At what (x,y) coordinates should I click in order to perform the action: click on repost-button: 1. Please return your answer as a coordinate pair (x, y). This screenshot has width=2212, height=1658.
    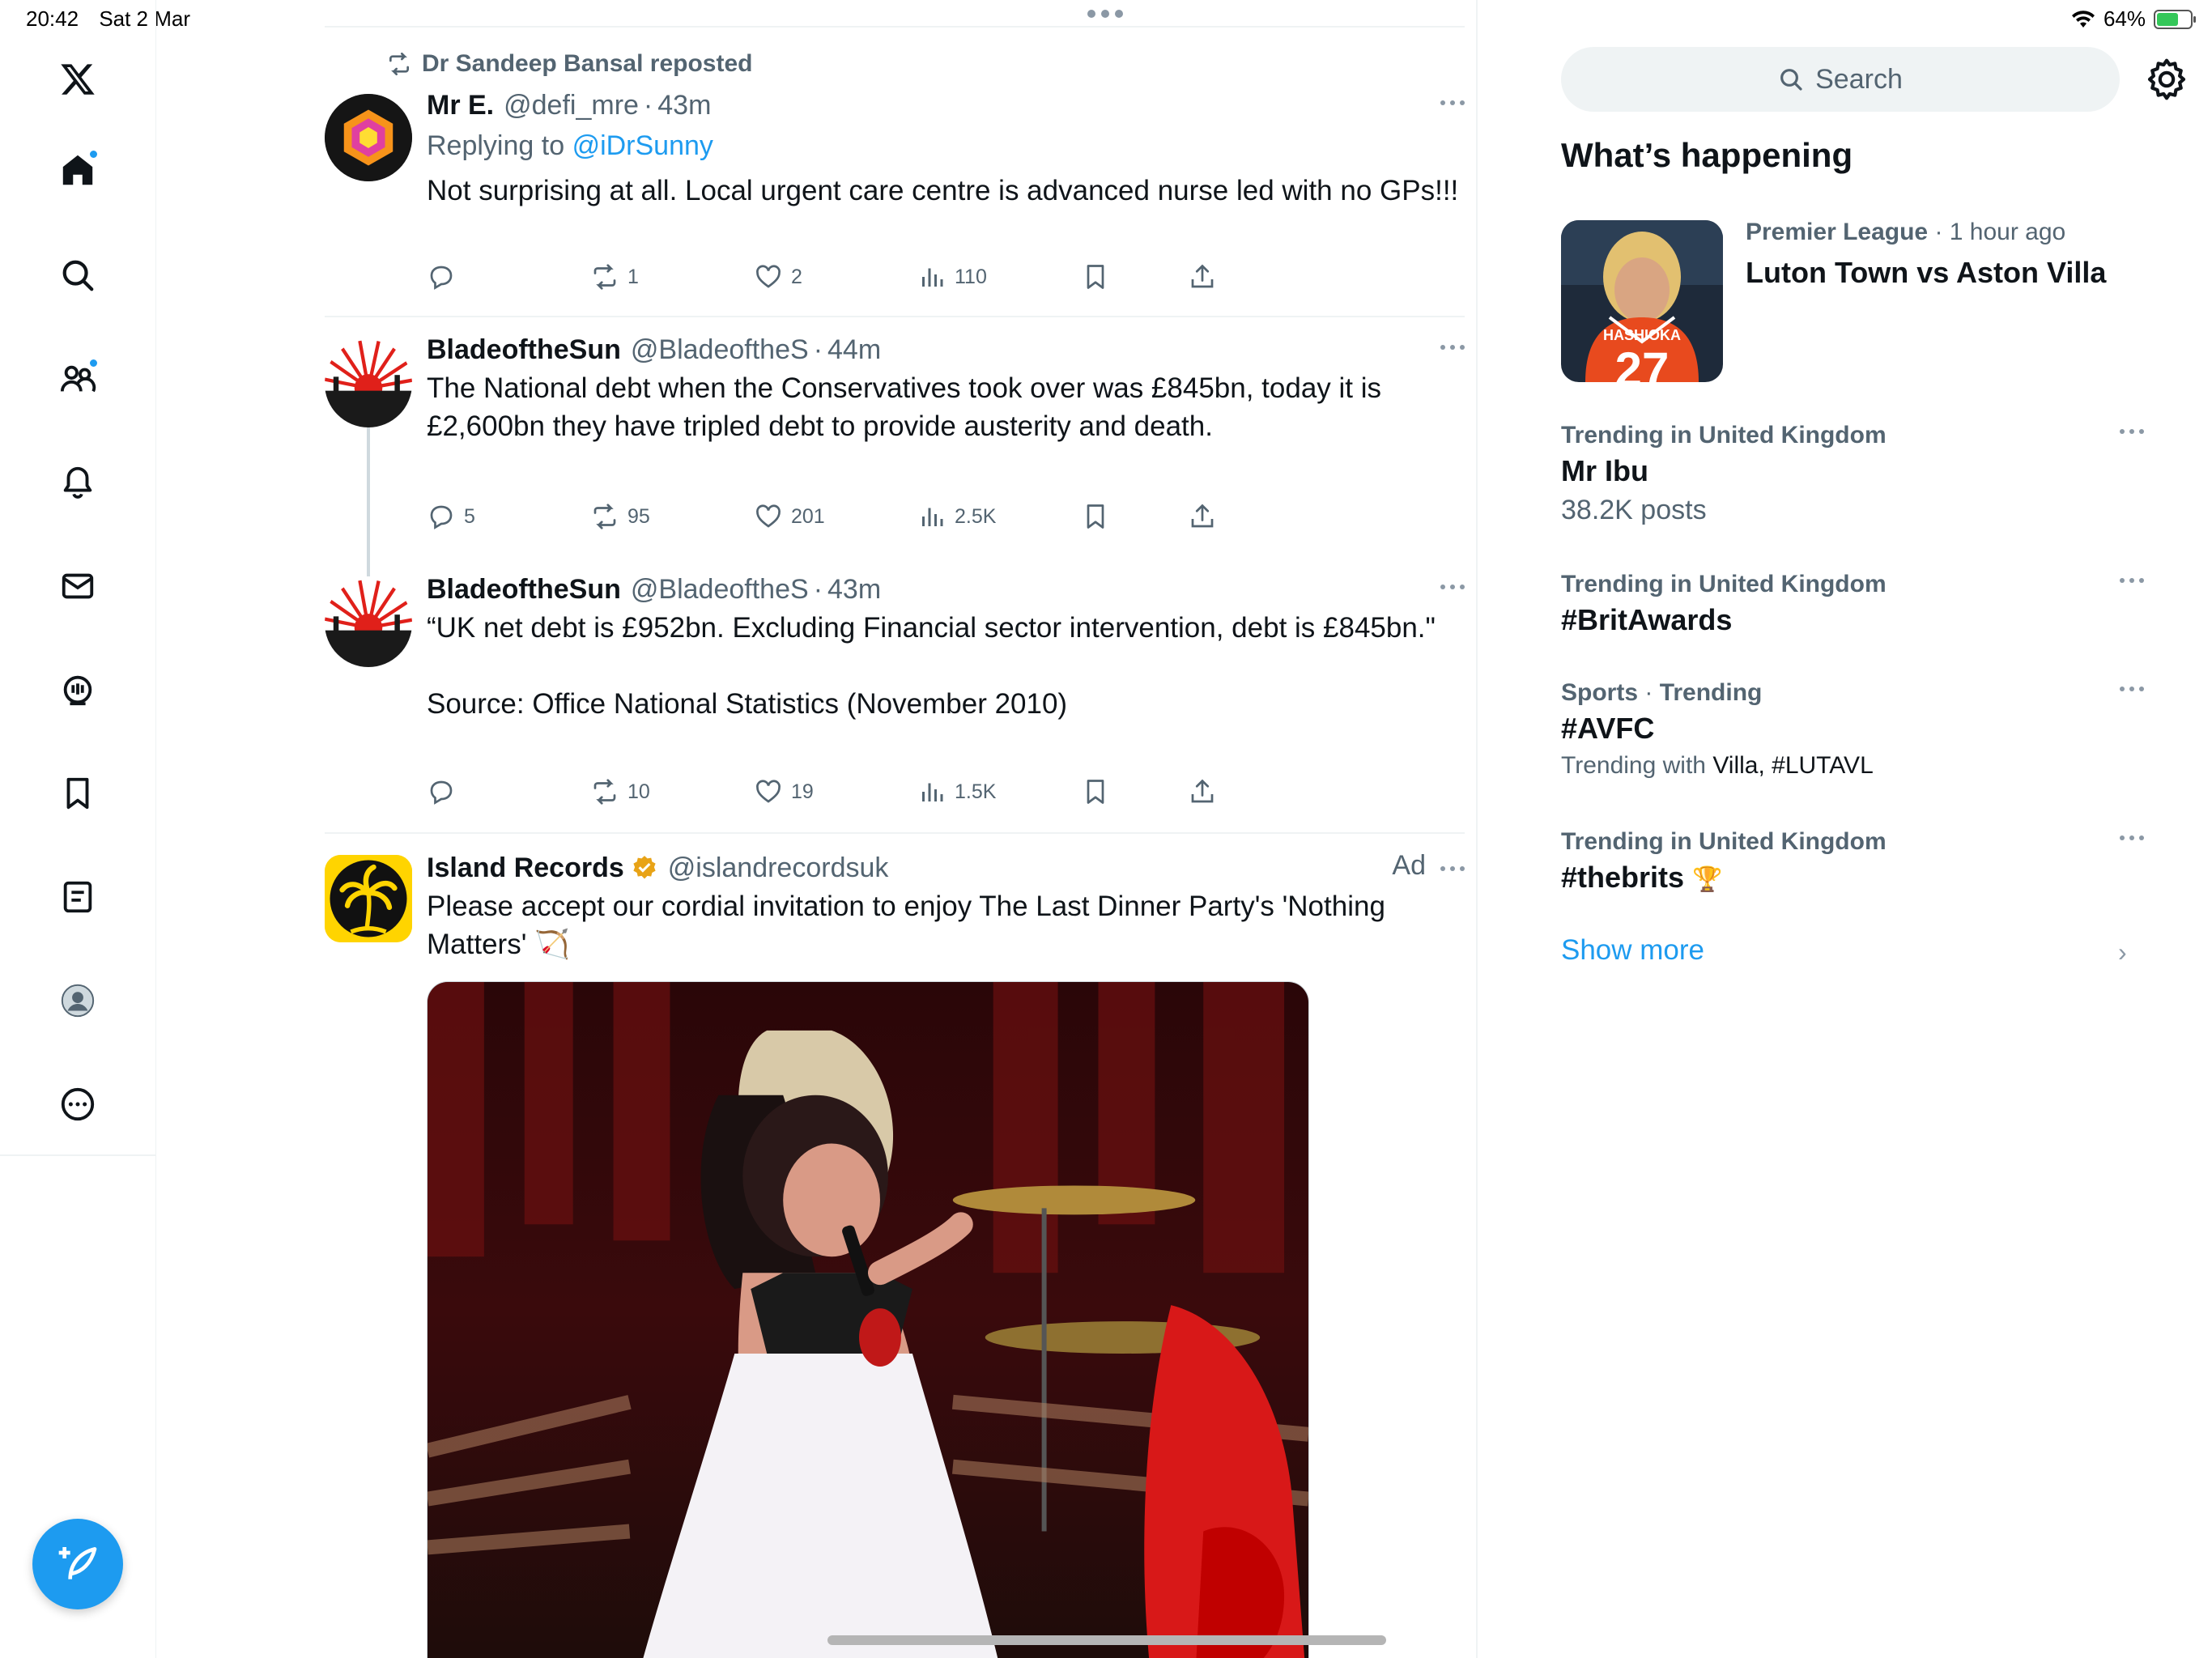
    Looking at the image, I should click on (672, 276).